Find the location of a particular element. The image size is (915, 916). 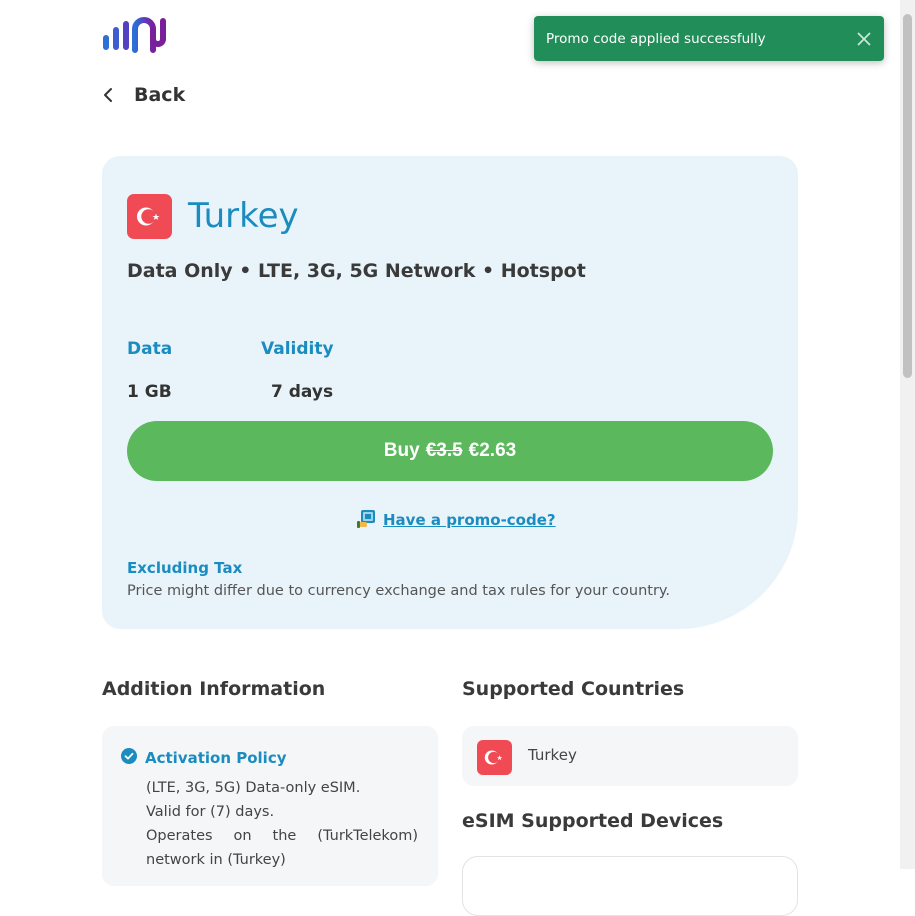

scrollbar is located at coordinates (907, 434).